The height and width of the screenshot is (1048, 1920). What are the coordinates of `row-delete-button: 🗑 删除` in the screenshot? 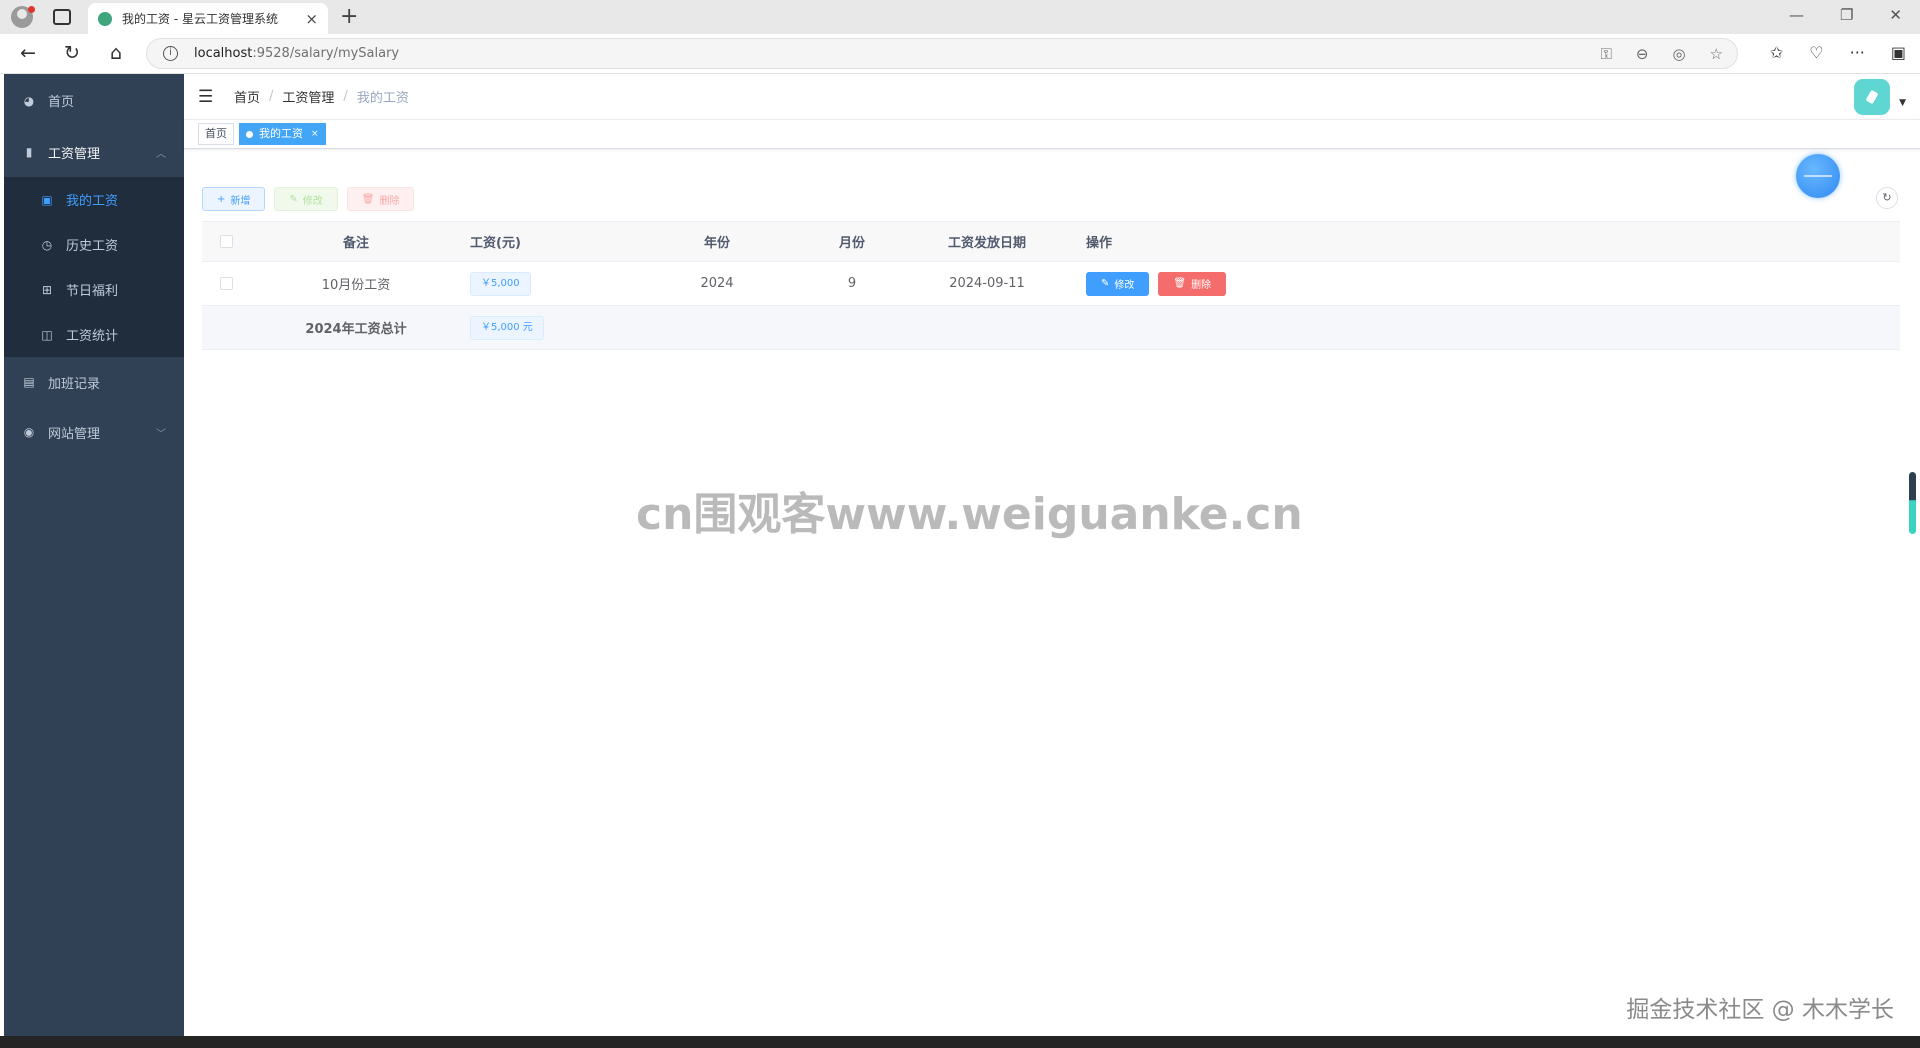 It's located at (1192, 283).